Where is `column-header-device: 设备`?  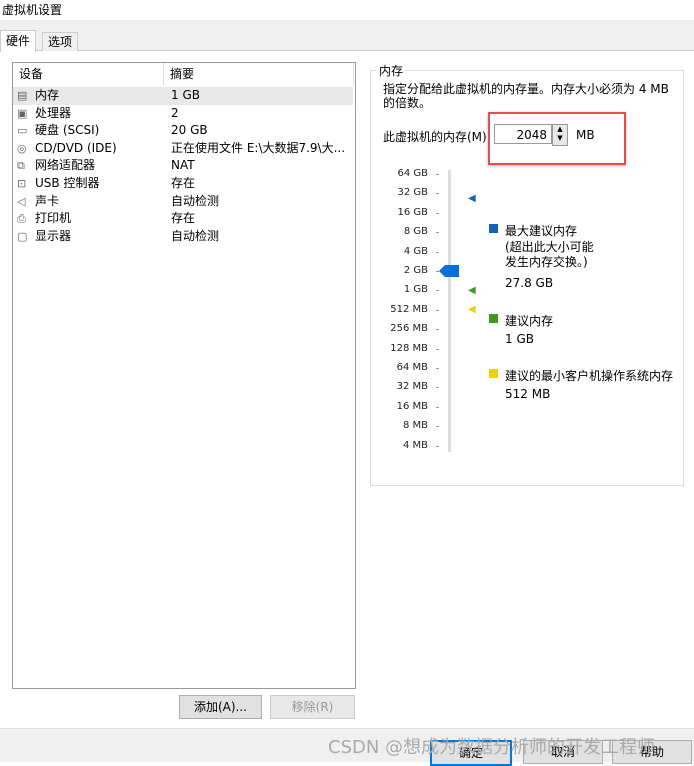
column-header-device: 设备 is located at coordinates (88, 74).